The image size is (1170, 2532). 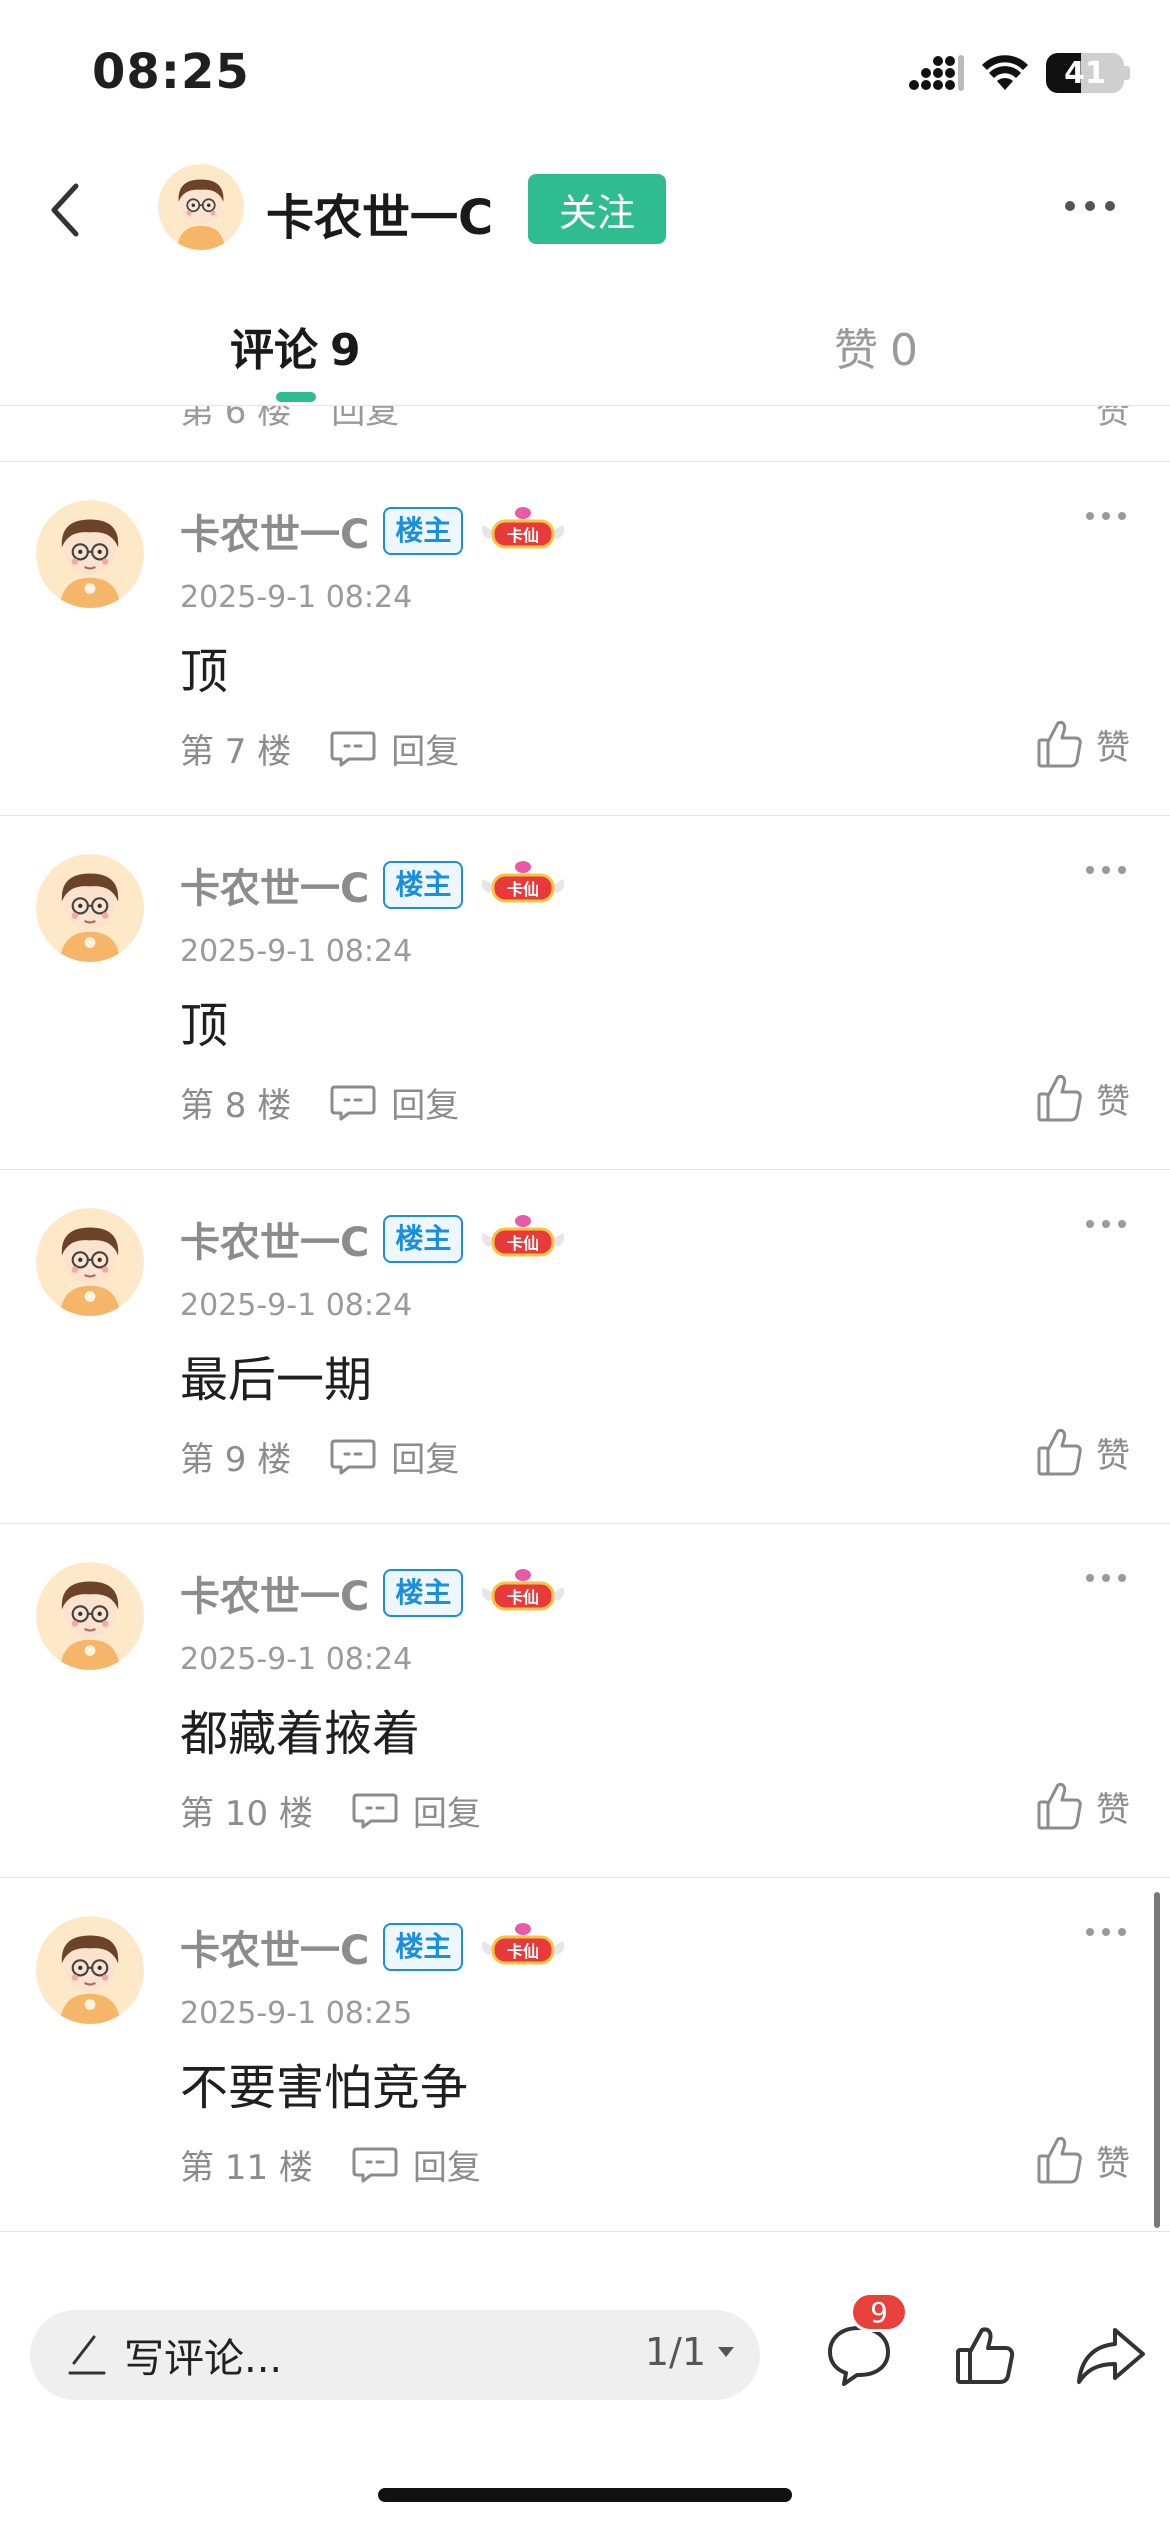 I want to click on wifi-icon, so click(x=1005, y=72).